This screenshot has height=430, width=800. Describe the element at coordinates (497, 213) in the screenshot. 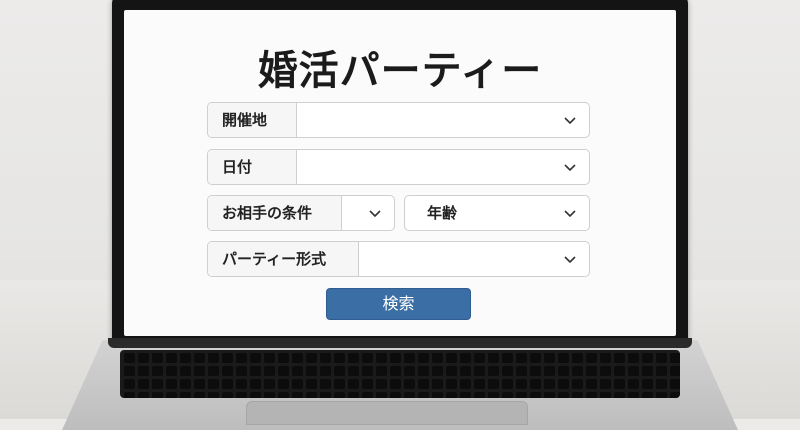

I see `age-select: 年齢` at that location.